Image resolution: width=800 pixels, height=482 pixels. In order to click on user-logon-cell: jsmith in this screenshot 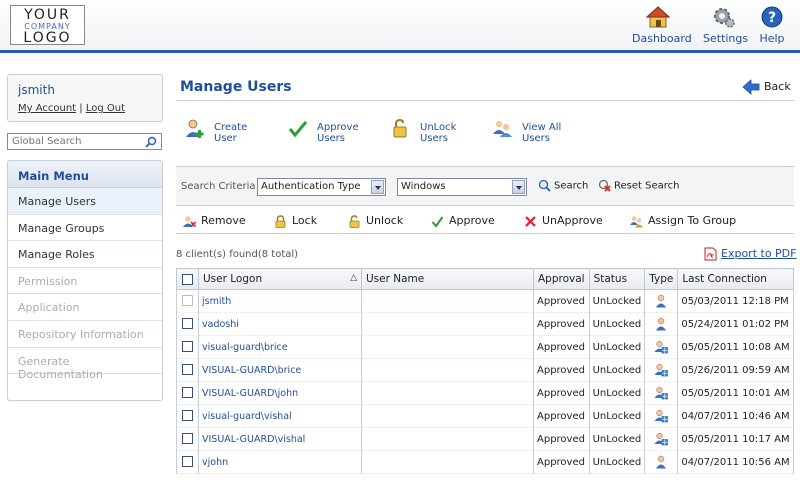, I will do `click(280, 301)`.